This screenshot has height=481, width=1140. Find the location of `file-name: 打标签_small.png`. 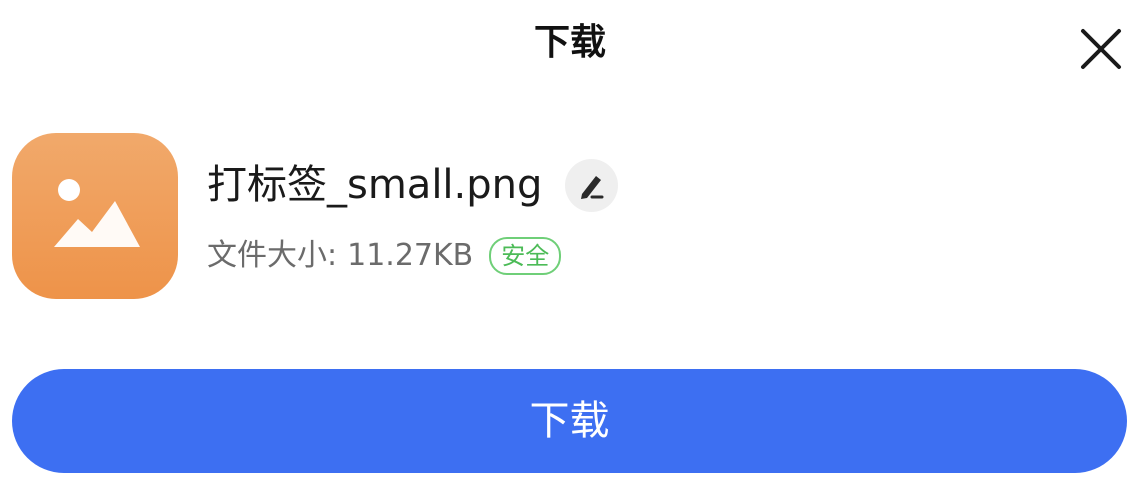

file-name: 打标签_small.png is located at coordinates (375, 185).